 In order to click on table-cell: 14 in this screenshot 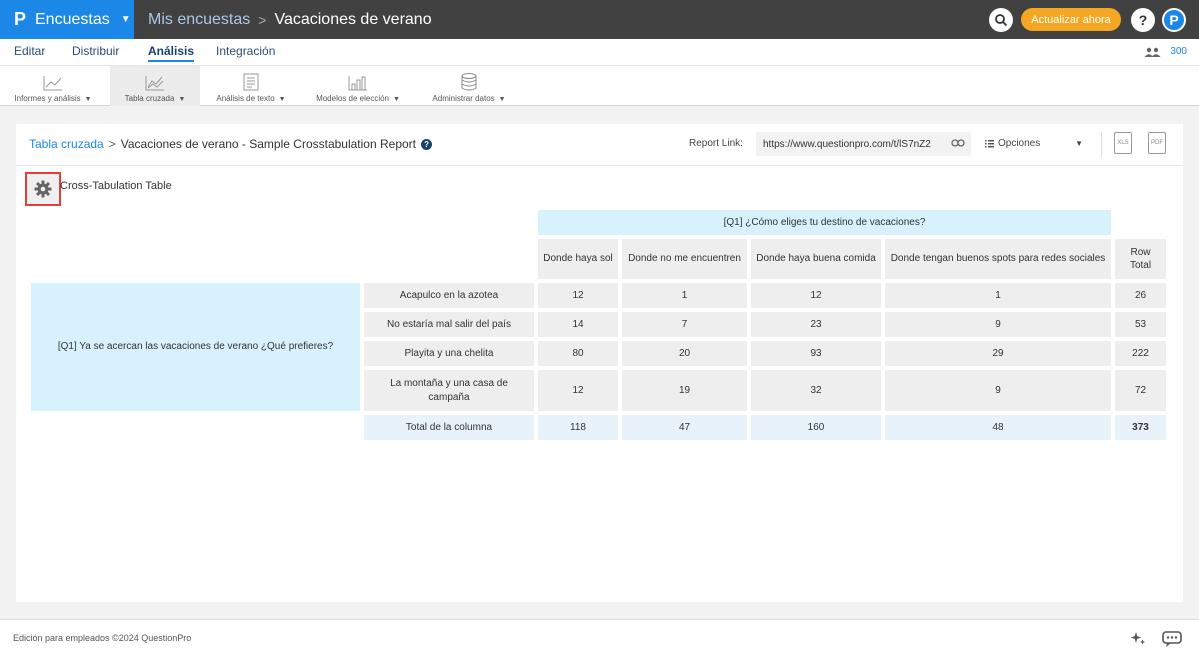, I will do `click(578, 324)`.